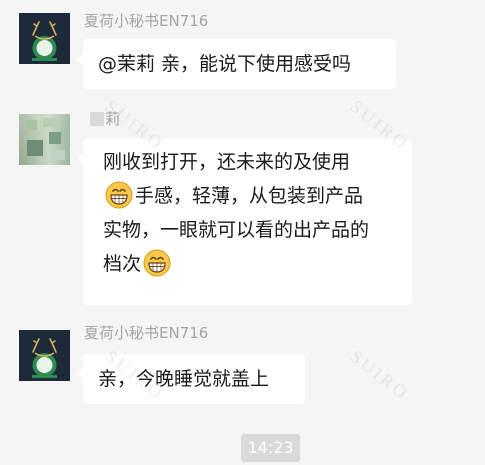 The image size is (485, 465). What do you see at coordinates (227, 162) in the screenshot?
I see `message-line: 刚收到打开，还未来的及使用` at bounding box center [227, 162].